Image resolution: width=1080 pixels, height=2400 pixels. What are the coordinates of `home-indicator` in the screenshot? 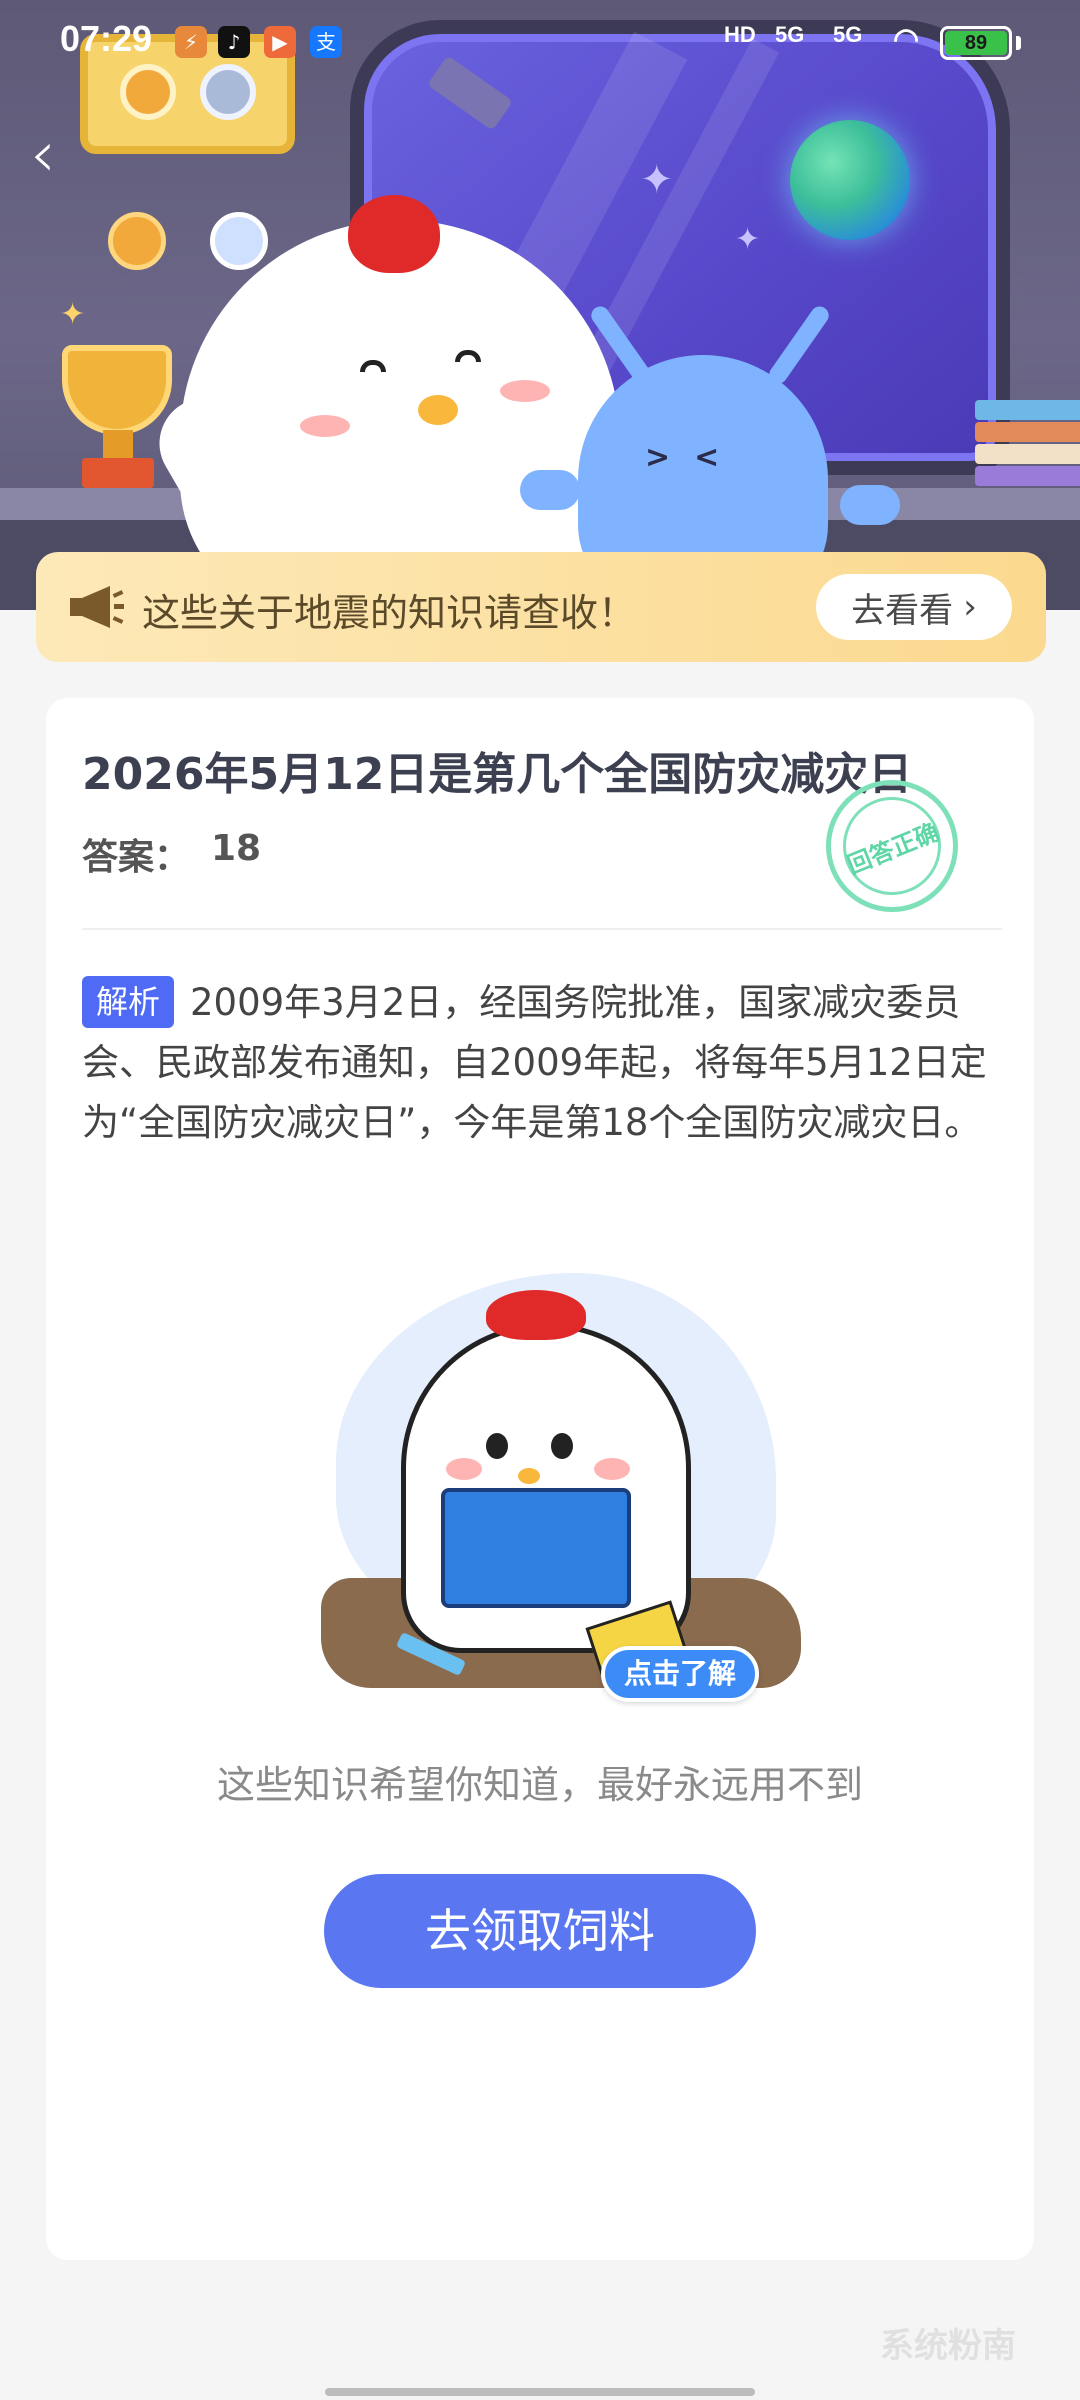 It's located at (540, 2392).